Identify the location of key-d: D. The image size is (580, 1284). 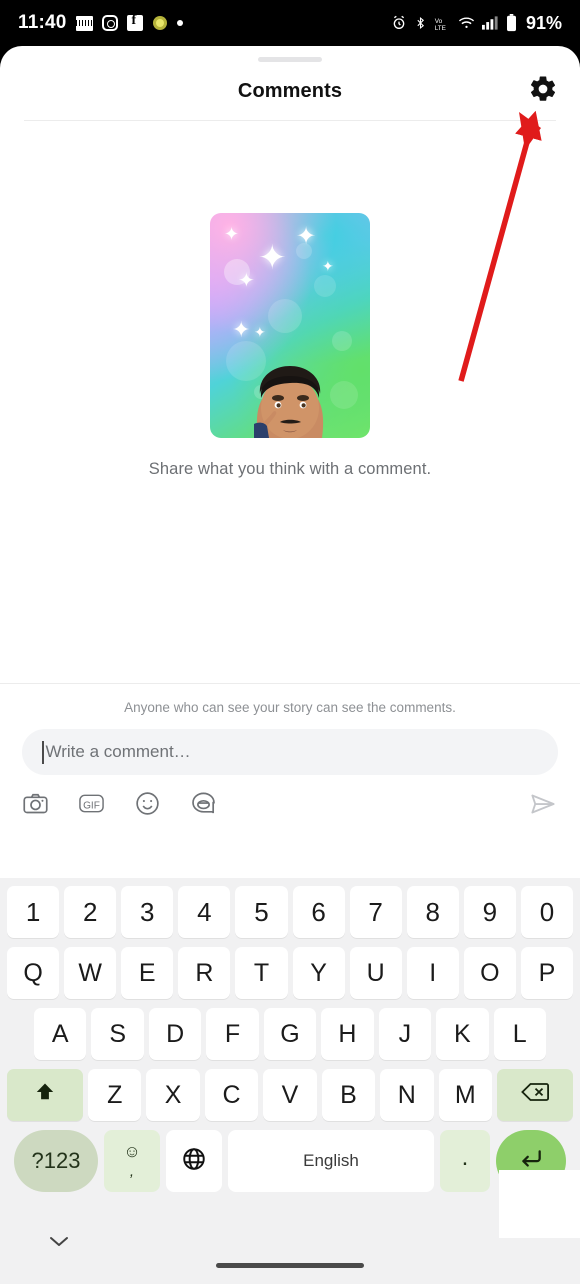
(175, 1034).